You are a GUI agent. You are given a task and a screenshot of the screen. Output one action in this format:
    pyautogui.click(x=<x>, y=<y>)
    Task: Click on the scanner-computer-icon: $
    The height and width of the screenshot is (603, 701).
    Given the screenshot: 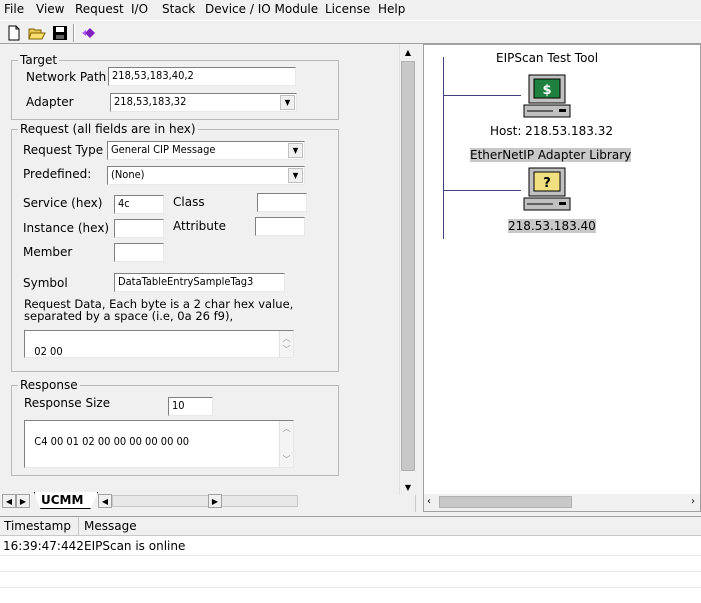 What is the action you would take?
    pyautogui.click(x=548, y=98)
    